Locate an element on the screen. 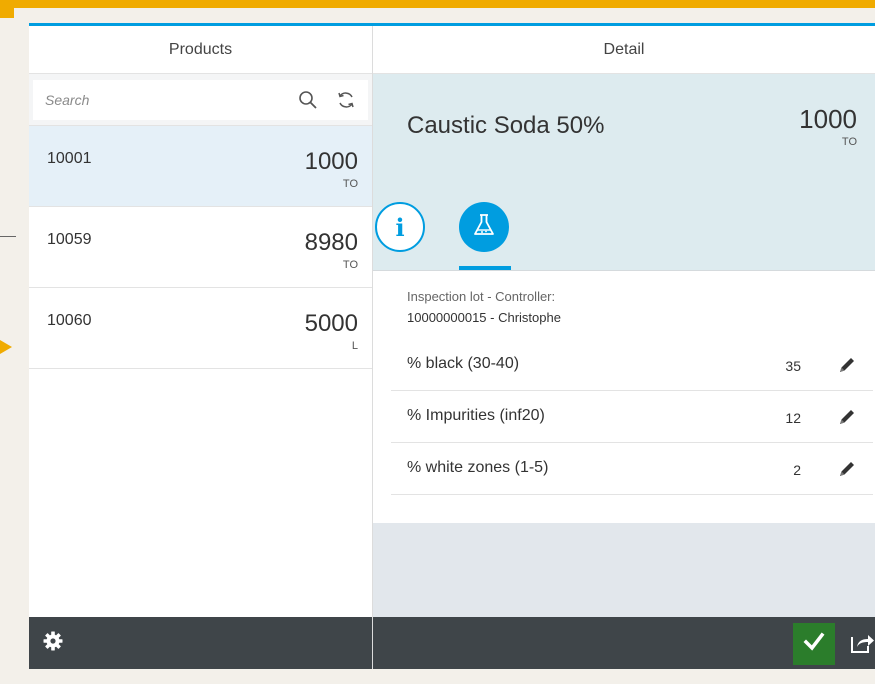 This screenshot has width=875, height=684. selected-tab-indicator is located at coordinates (485, 268).